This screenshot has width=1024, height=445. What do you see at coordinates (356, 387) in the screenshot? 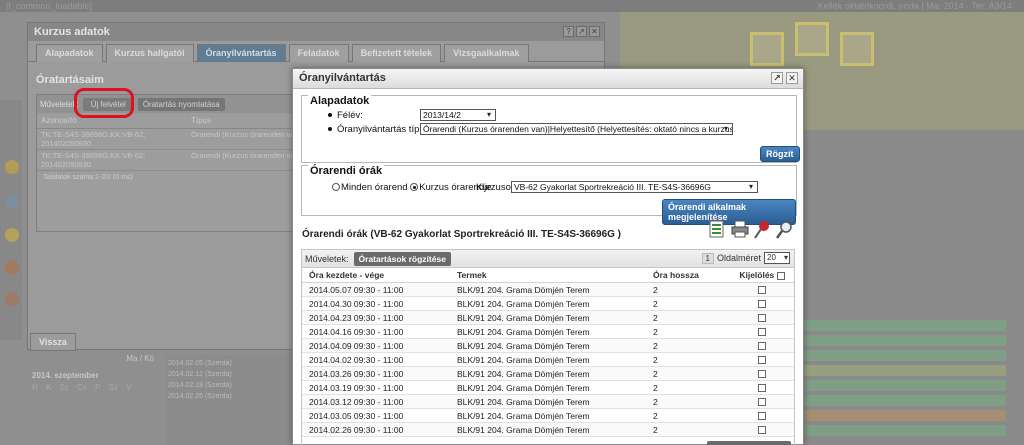
I see `cell-time: 2014.03.19 09:30 - 11:00` at bounding box center [356, 387].